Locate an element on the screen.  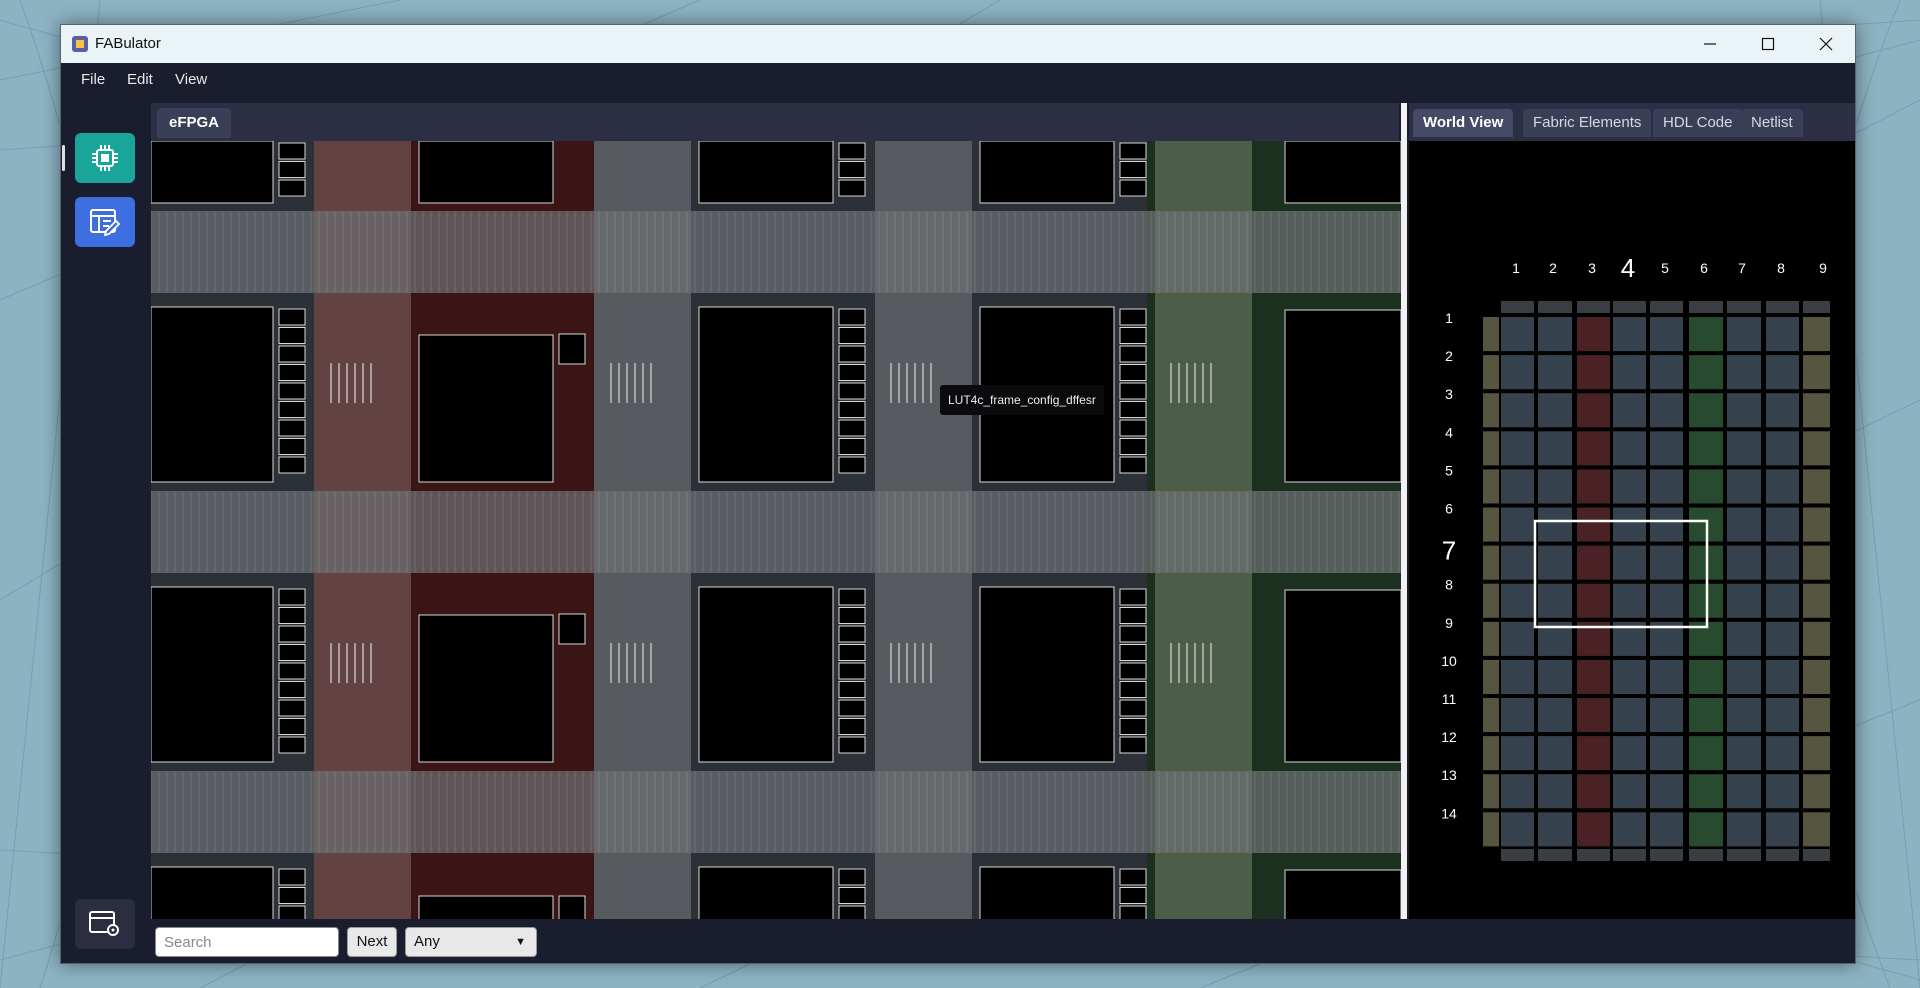
close-button is located at coordinates (1826, 44).